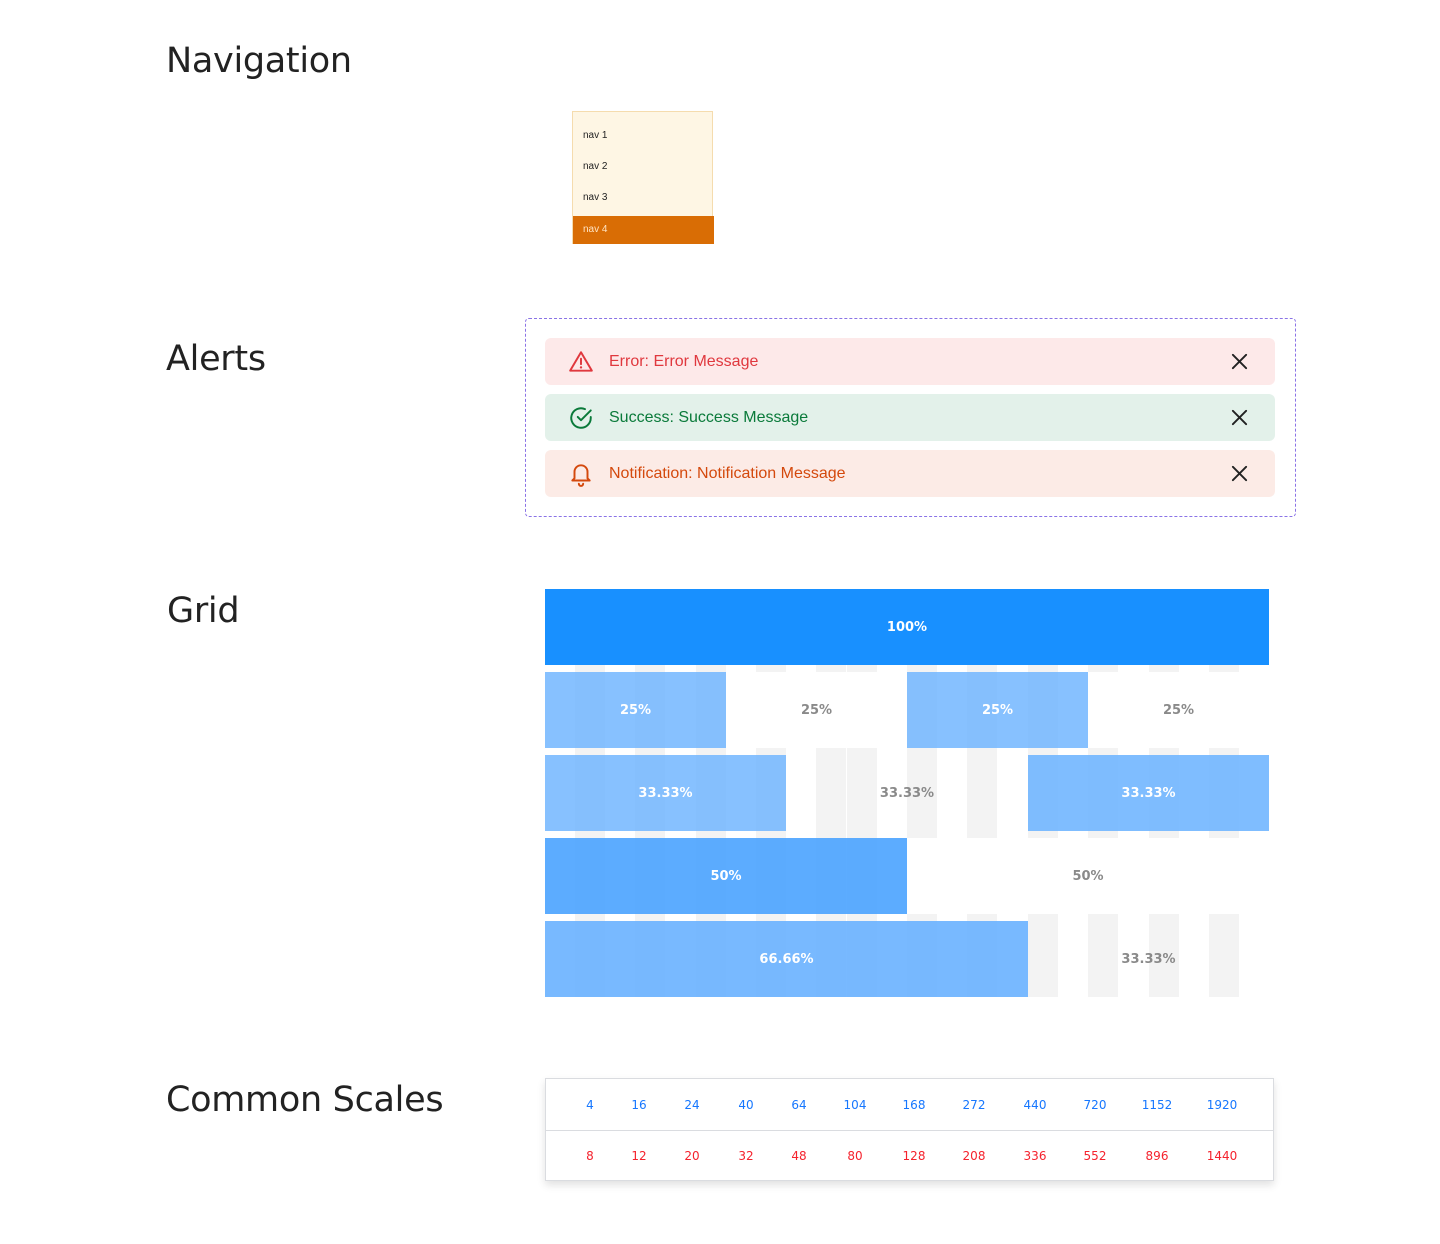  Describe the element at coordinates (692, 1105) in the screenshot. I see `scale-value: 24` at that location.